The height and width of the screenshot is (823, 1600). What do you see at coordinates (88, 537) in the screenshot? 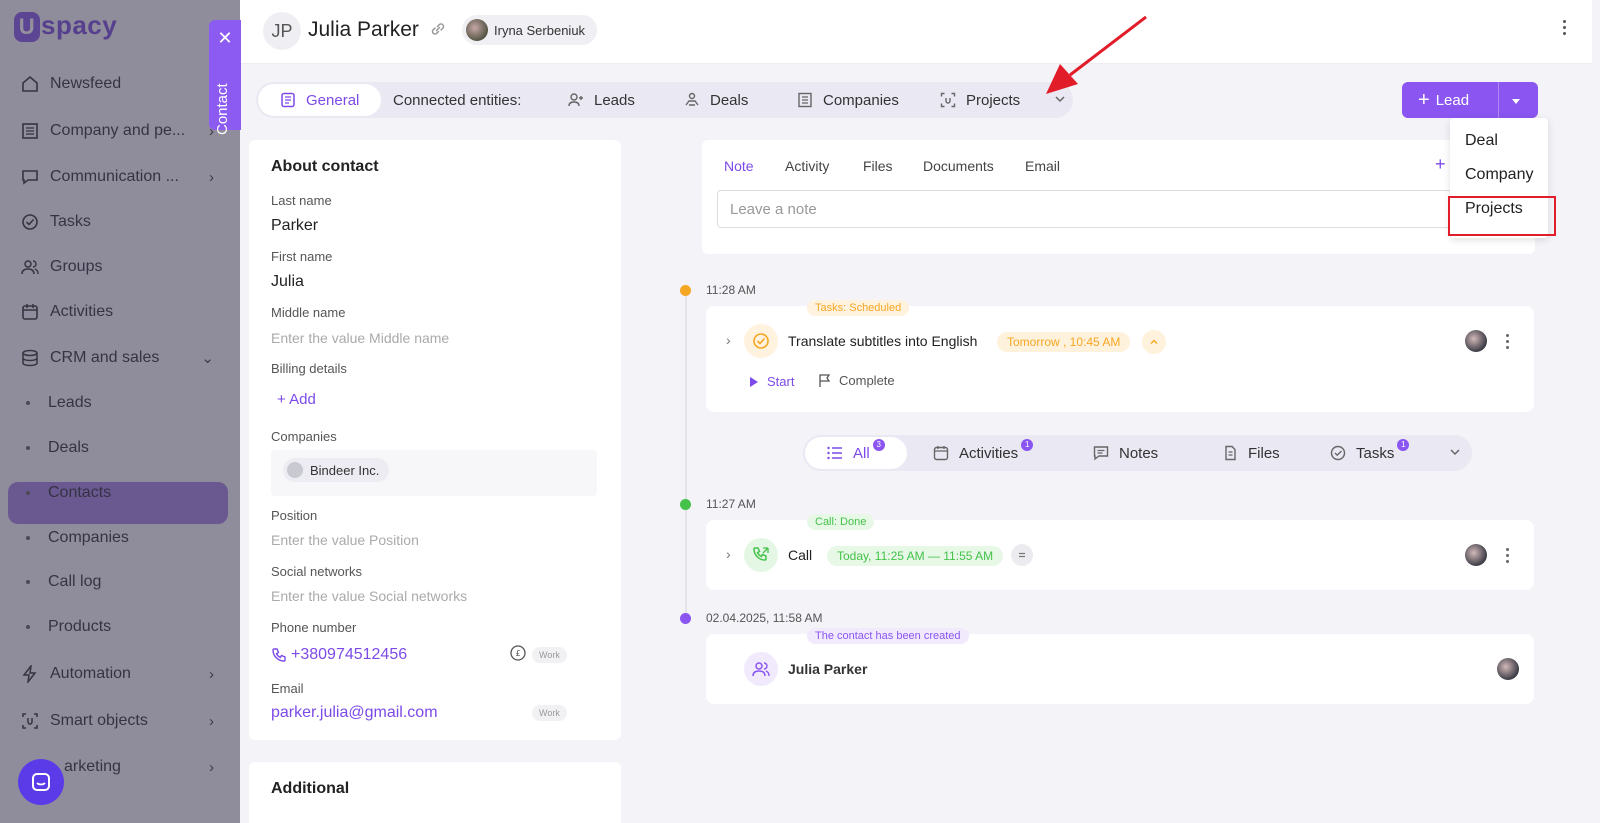
I see `sidebar-subitem-label: Companies` at bounding box center [88, 537].